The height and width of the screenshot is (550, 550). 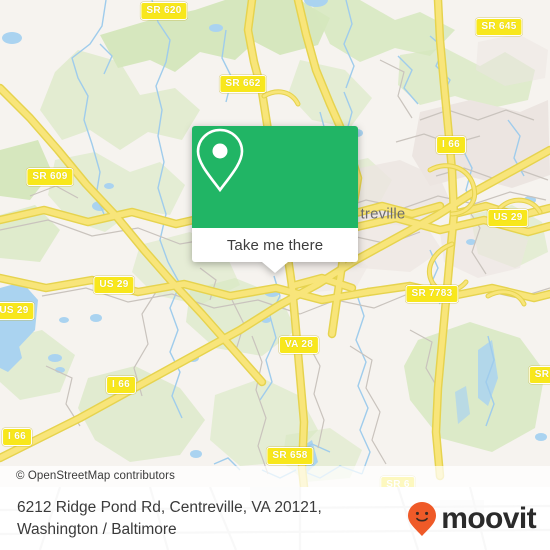 I want to click on shield-va-28: VA 28, so click(x=299, y=345).